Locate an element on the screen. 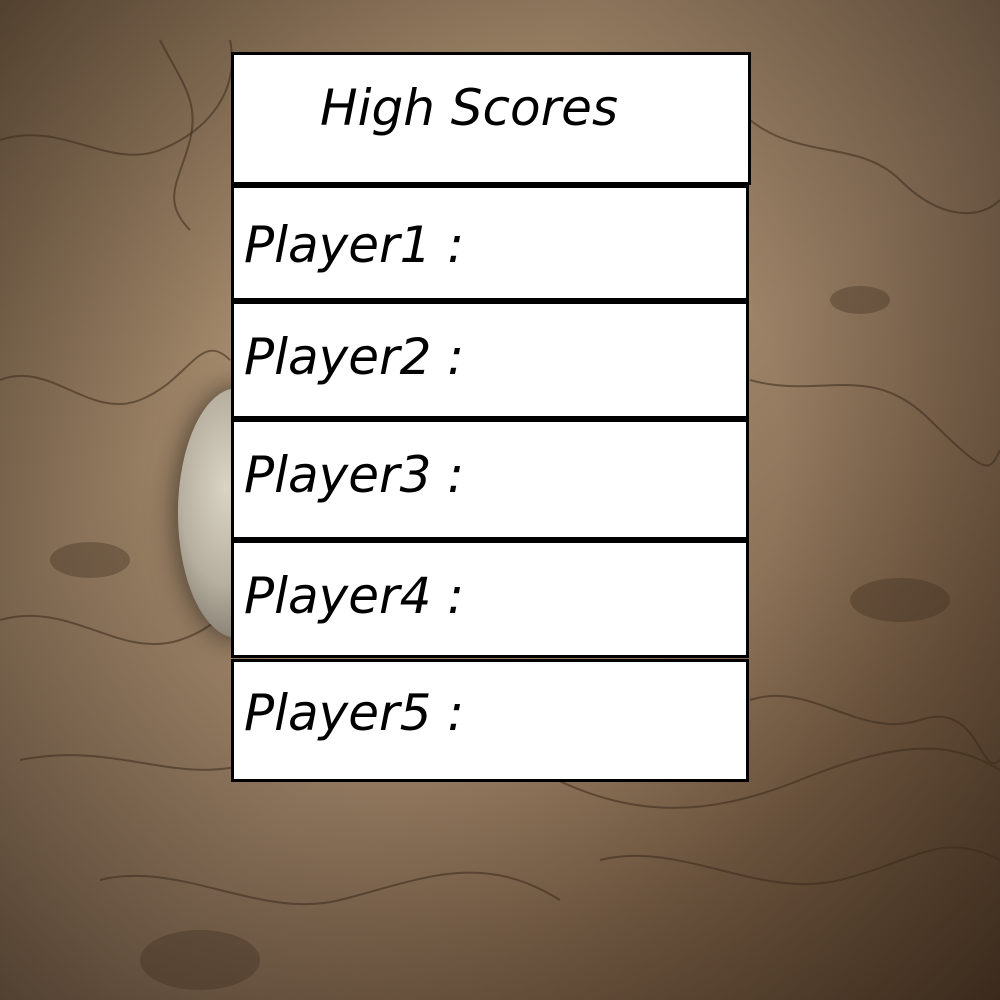 Image resolution: width=1000 pixels, height=1000 pixels. player-label: Player1 : is located at coordinates (354, 245).